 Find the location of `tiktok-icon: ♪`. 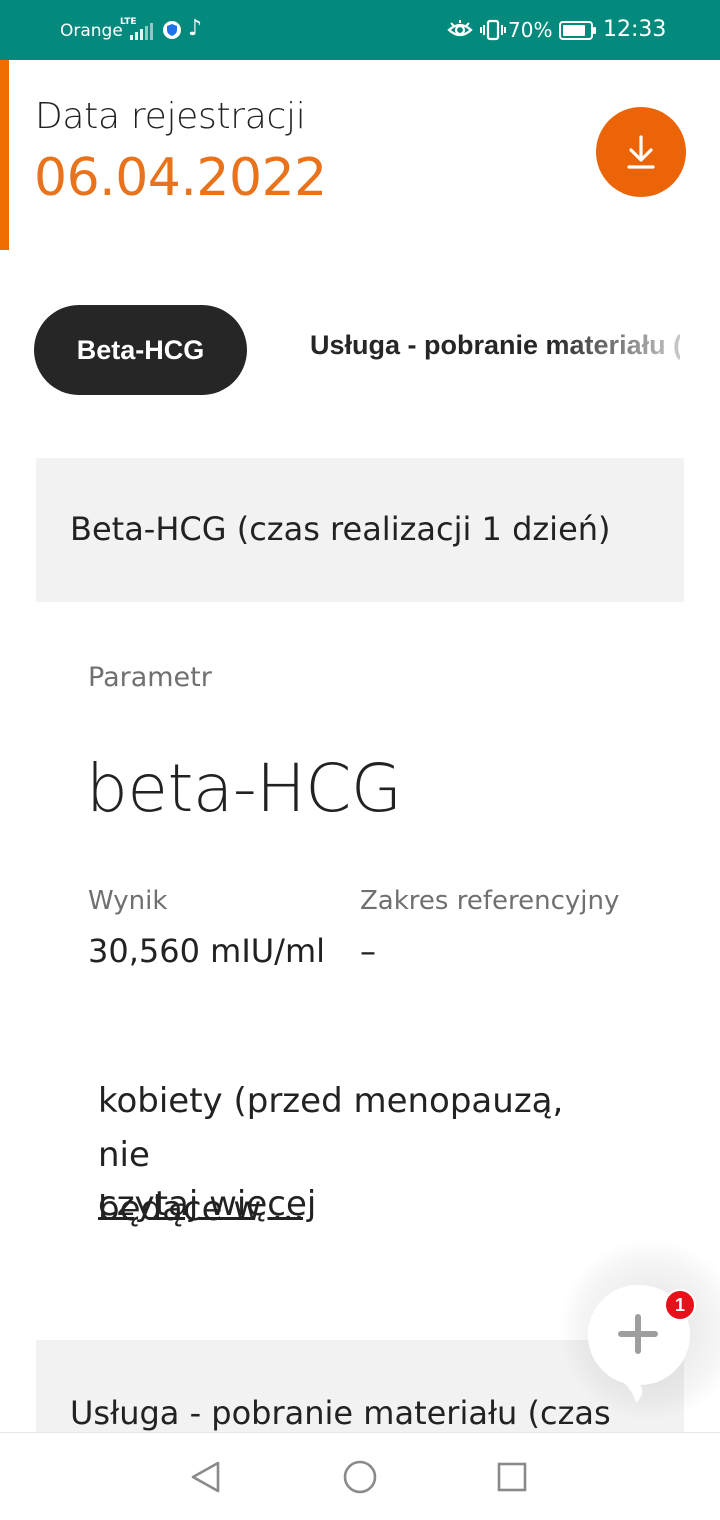

tiktok-icon: ♪ is located at coordinates (195, 28).